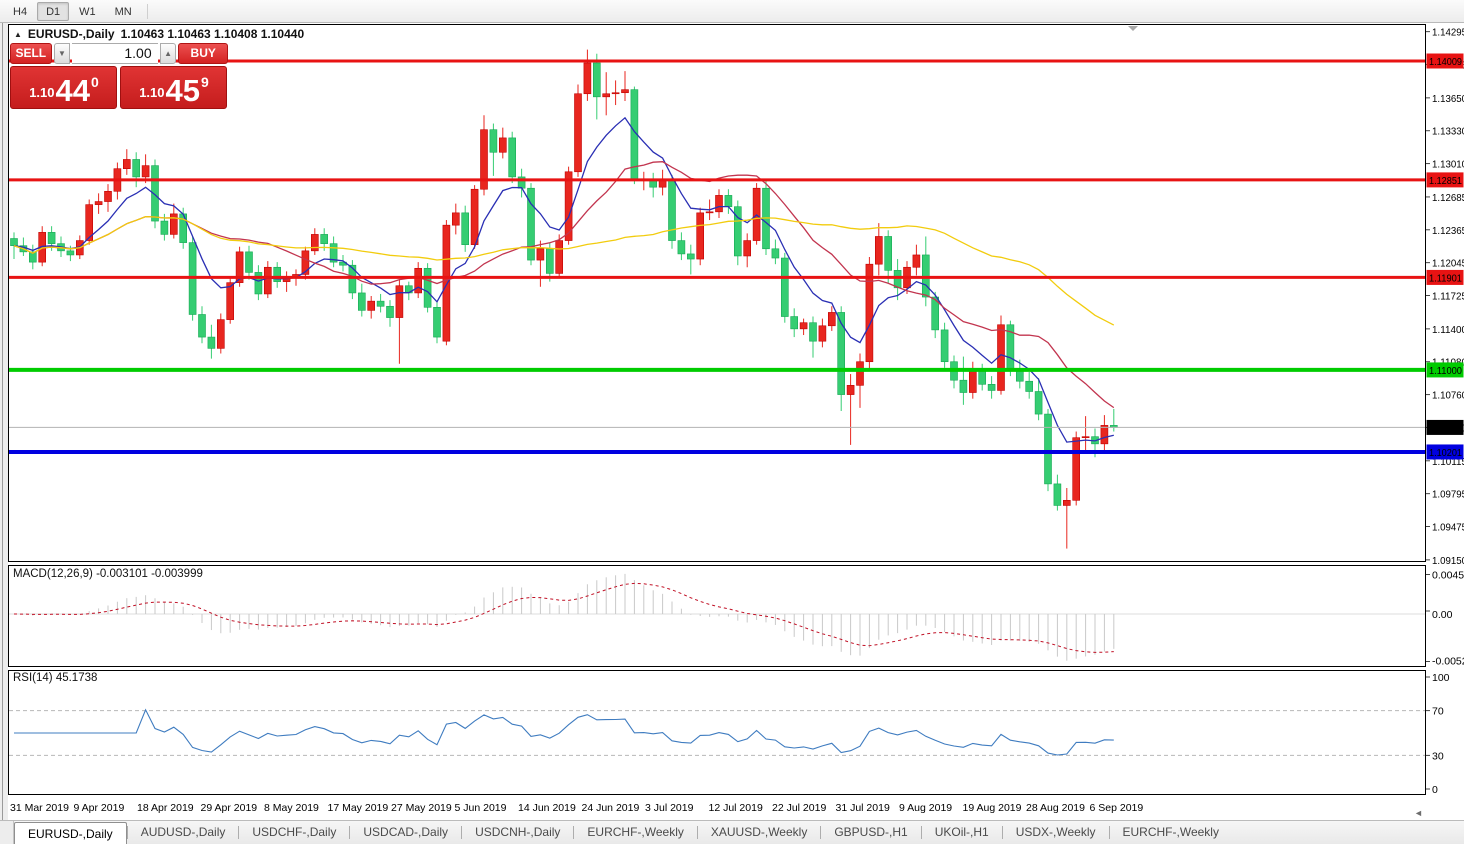 The width and height of the screenshot is (1464, 844). Describe the element at coordinates (108, 574) in the screenshot. I see `macd-indicator-label: MACD(12,26,9) -0.003101 -0.003999` at that location.